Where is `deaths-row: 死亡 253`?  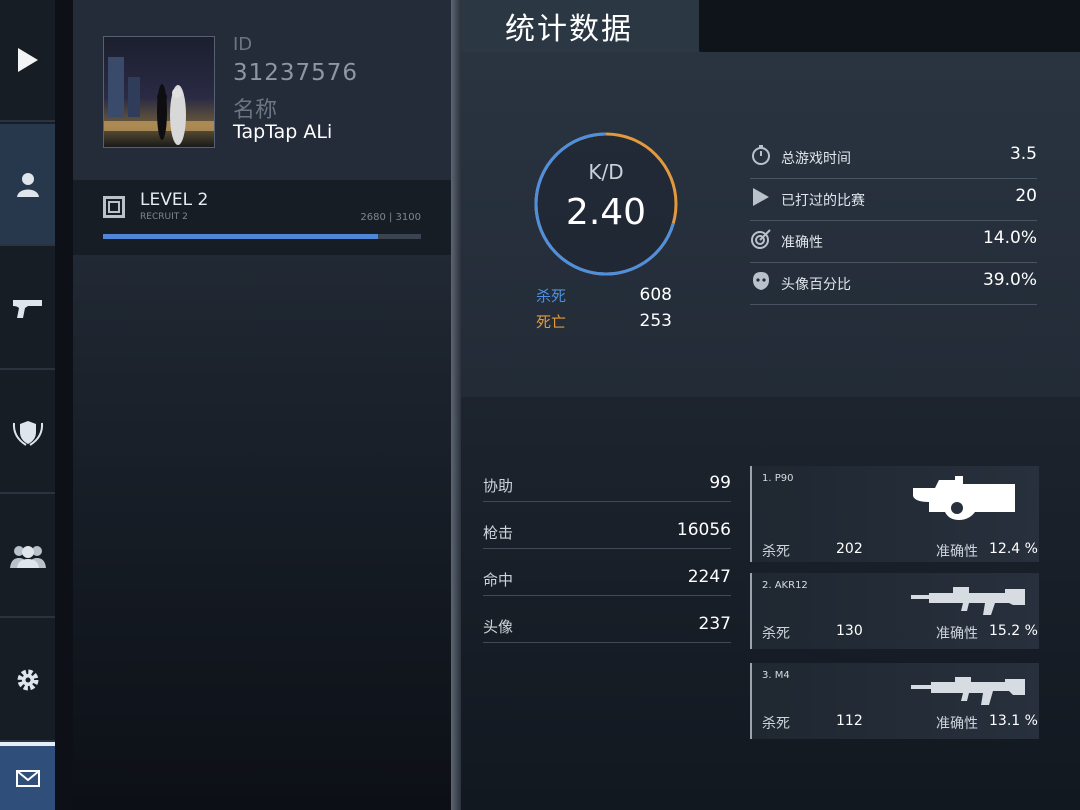
deaths-row: 死亡 253 is located at coordinates (604, 322).